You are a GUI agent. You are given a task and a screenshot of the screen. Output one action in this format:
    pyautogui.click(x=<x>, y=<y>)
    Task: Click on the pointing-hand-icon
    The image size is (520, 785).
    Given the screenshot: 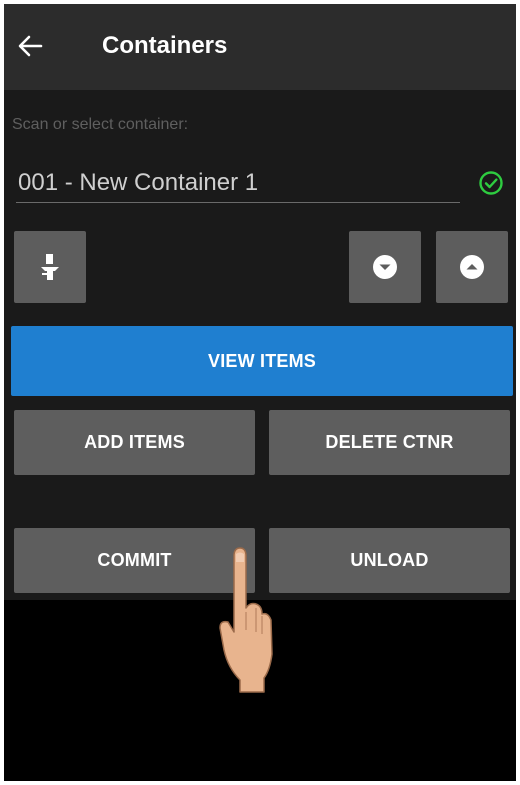 What is the action you would take?
    pyautogui.click(x=246, y=620)
    